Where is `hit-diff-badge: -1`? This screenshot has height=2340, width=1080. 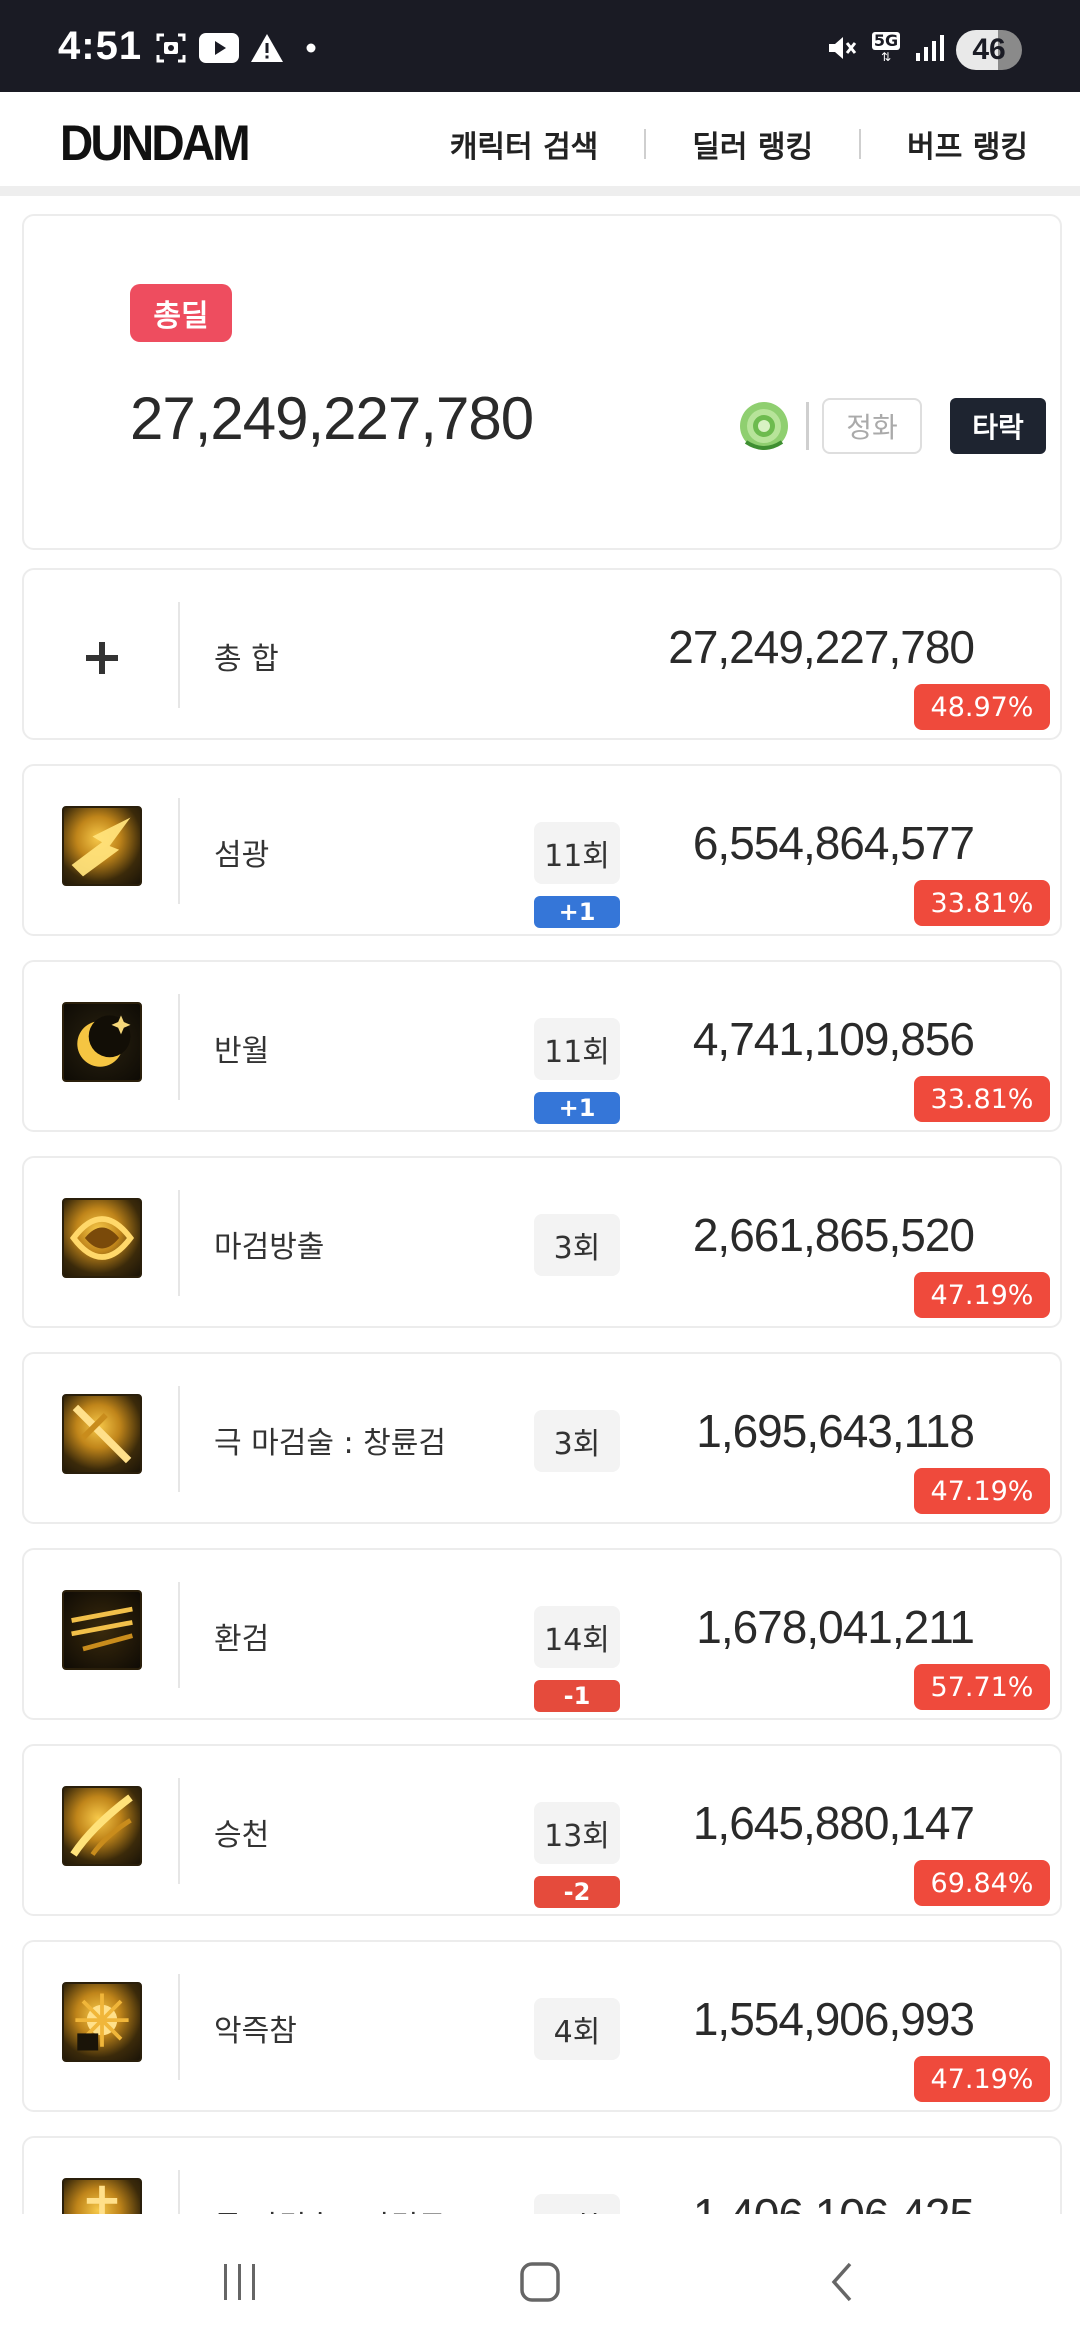
hit-diff-badge: -1 is located at coordinates (577, 1696).